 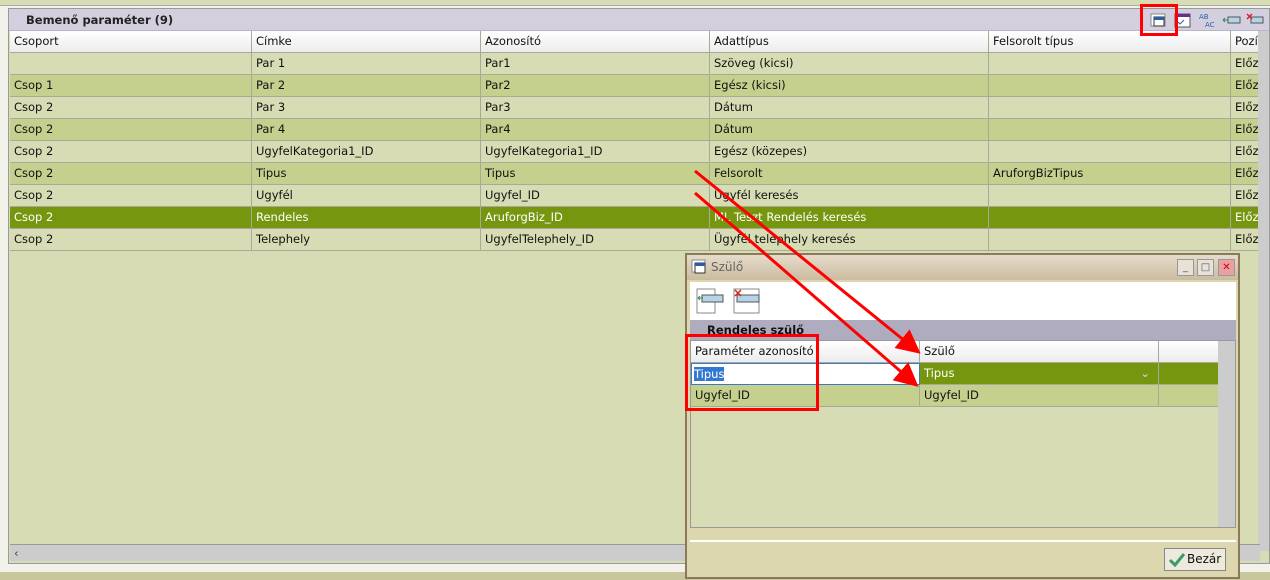 I want to click on grid-cell: Par1, so click(x=595, y=64).